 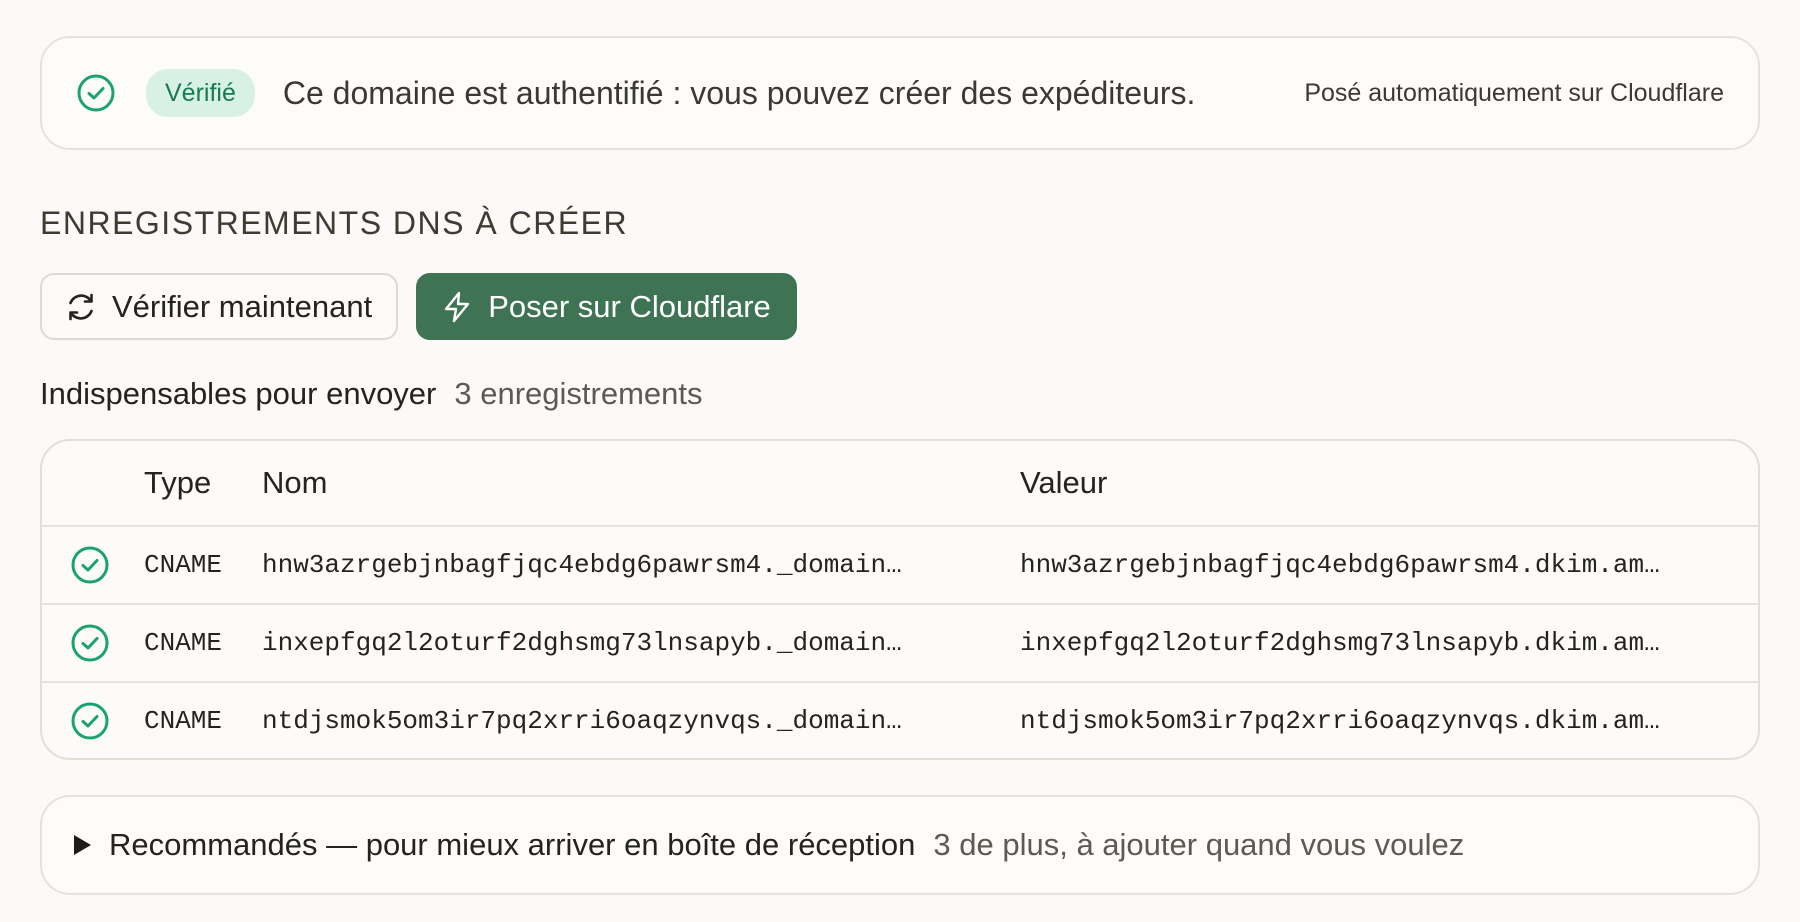 I want to click on refresh-icon, so click(x=81, y=306).